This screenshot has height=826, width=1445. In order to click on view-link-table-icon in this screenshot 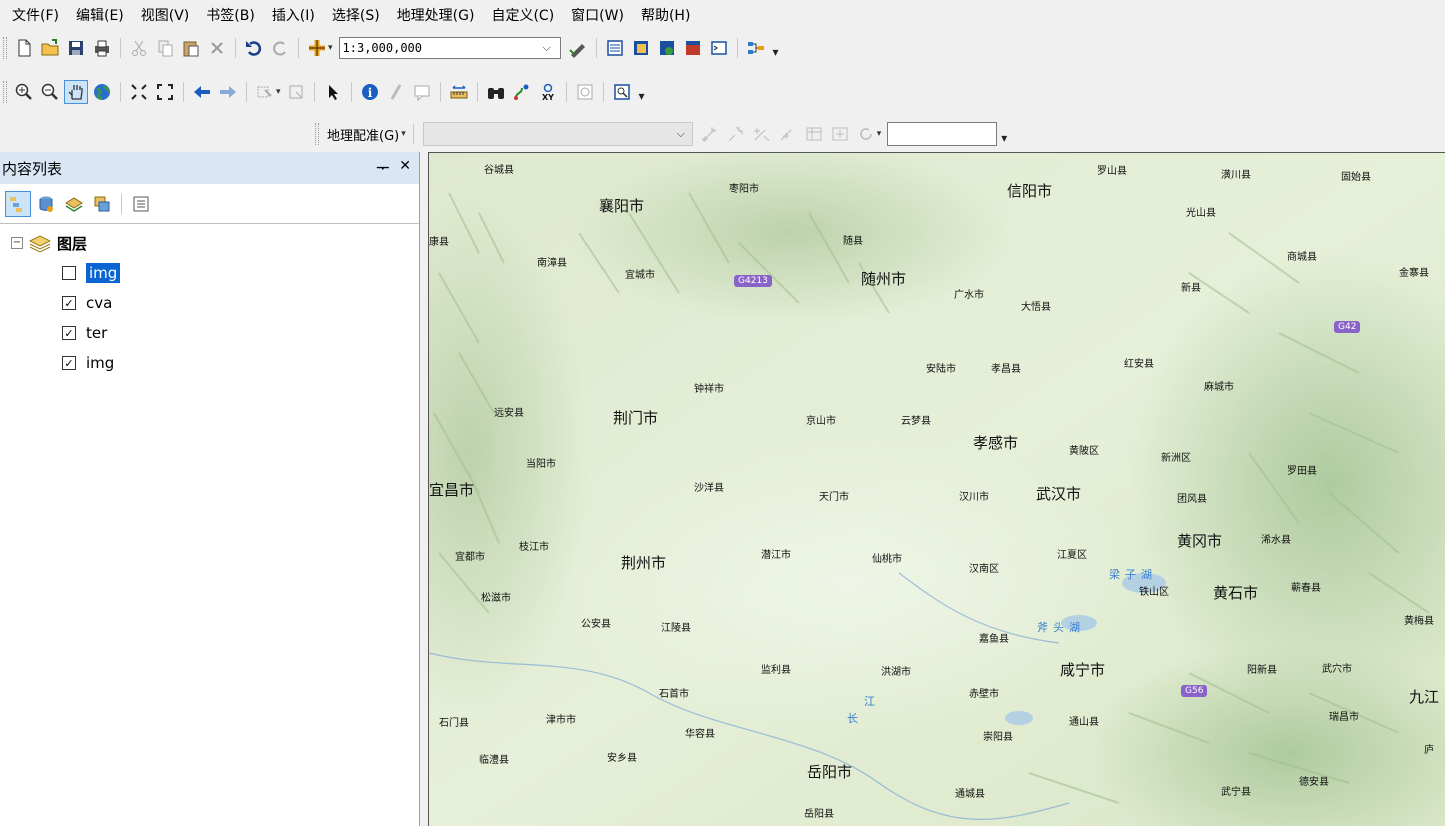, I will do `click(814, 134)`.